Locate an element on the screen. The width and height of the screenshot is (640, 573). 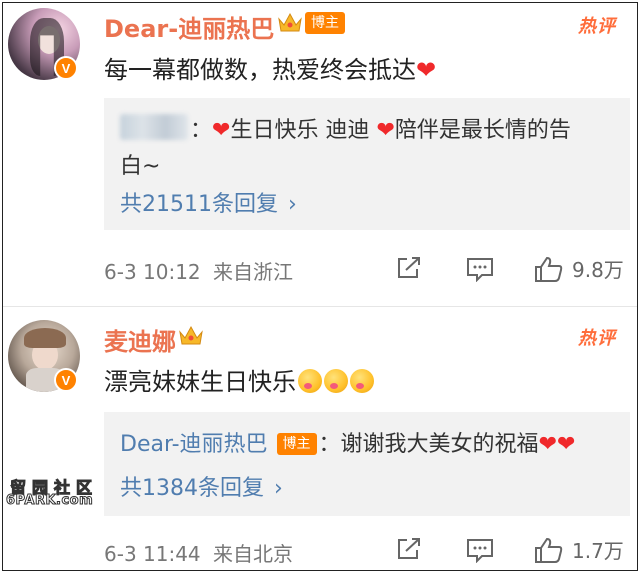
comment-meta: 6-3 11:44 来自北京 is located at coordinates (198, 552).